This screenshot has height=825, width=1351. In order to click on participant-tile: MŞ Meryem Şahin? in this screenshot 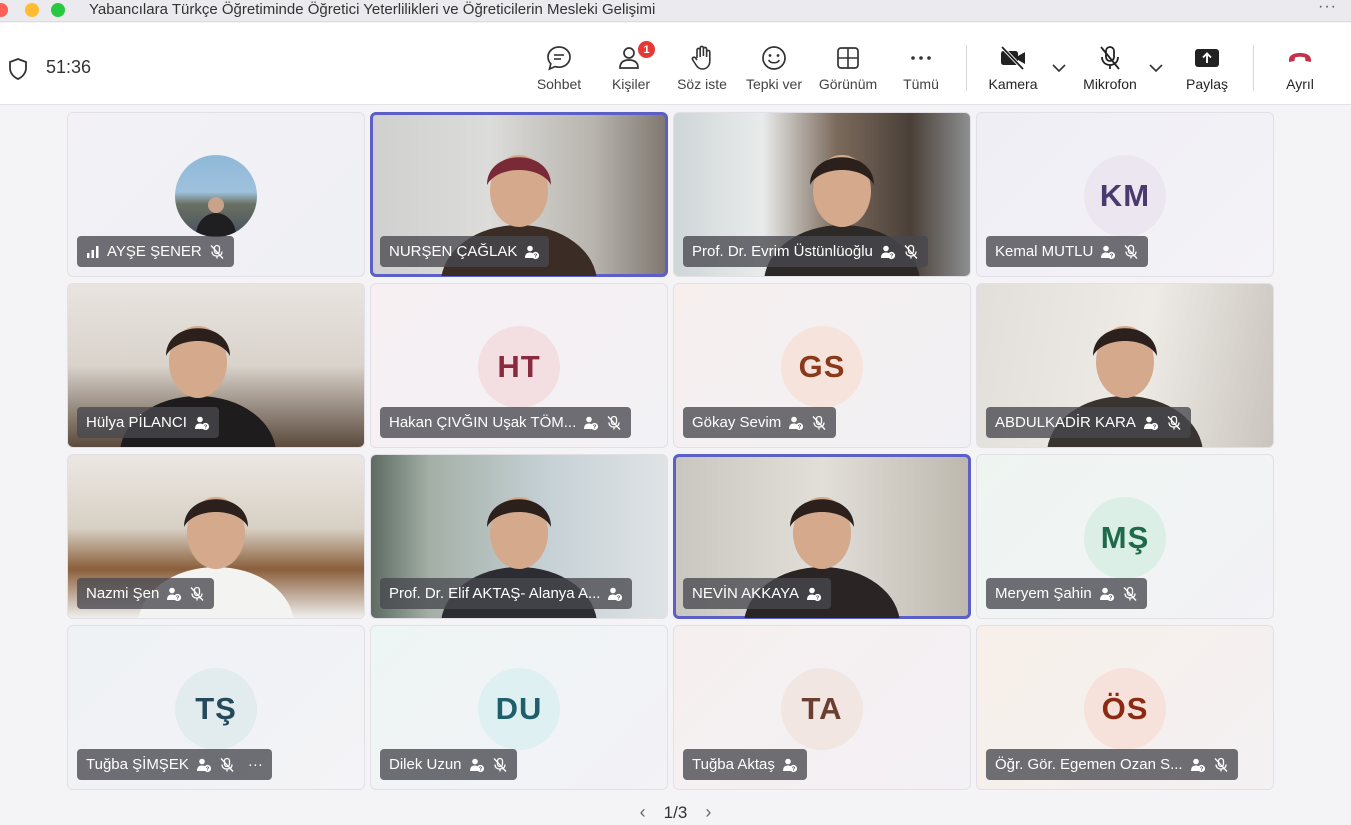, I will do `click(1125, 536)`.